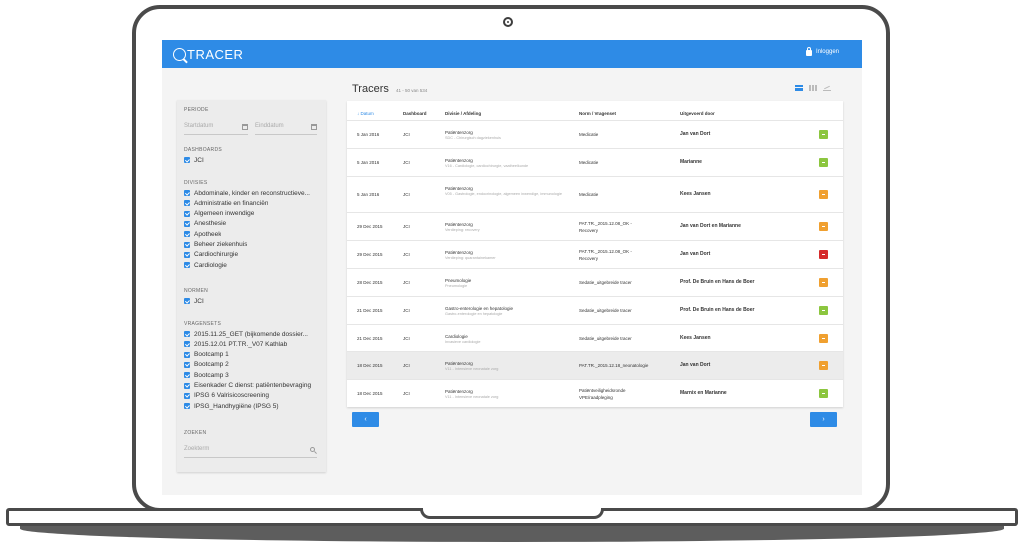 This screenshot has height=553, width=1024. I want to click on start-date-input: Startdatum, so click(216, 129).